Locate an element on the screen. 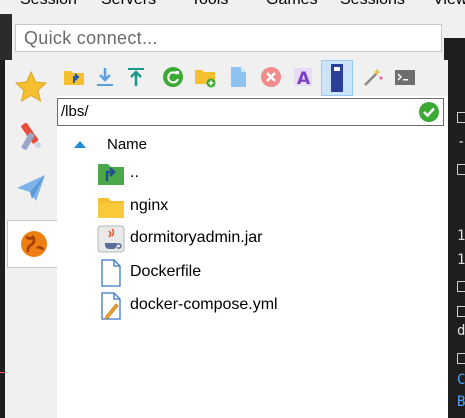 Image resolution: width=465 pixels, height=418 pixels. file-row-compose: docker-compose.yml is located at coordinates (252, 306).